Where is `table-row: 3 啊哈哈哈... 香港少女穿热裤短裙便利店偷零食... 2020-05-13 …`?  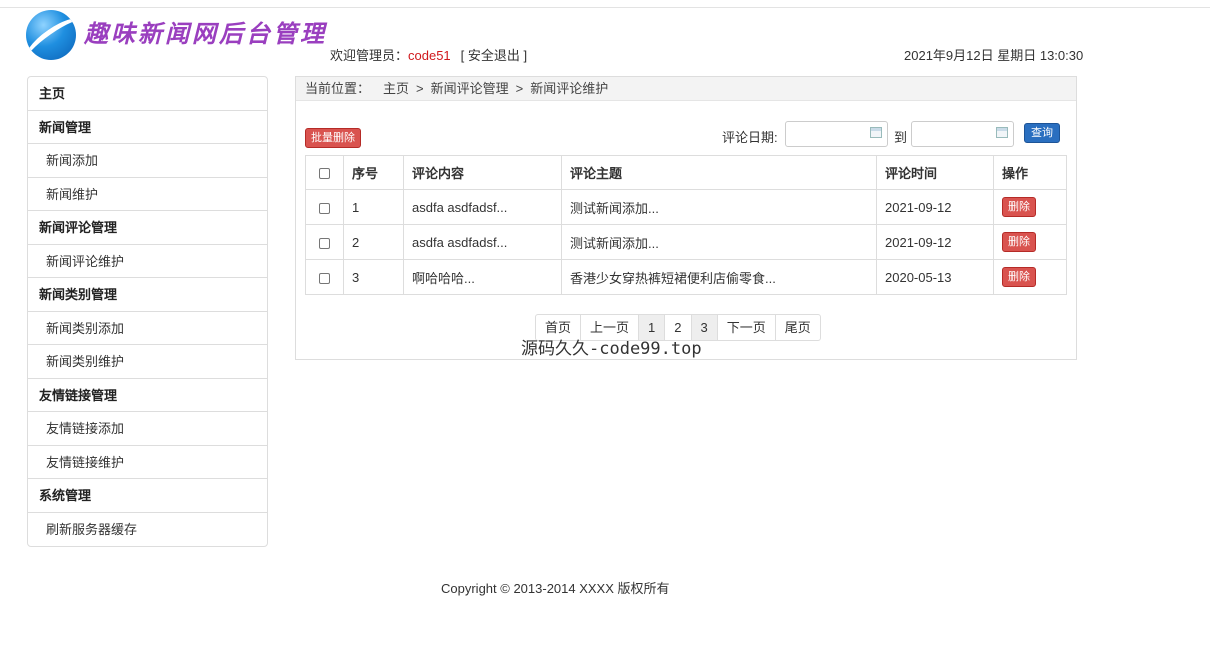 table-row: 3 啊哈哈哈... 香港少女穿热裤短裙便利店偷零食... 2020-05-13 … is located at coordinates (686, 277).